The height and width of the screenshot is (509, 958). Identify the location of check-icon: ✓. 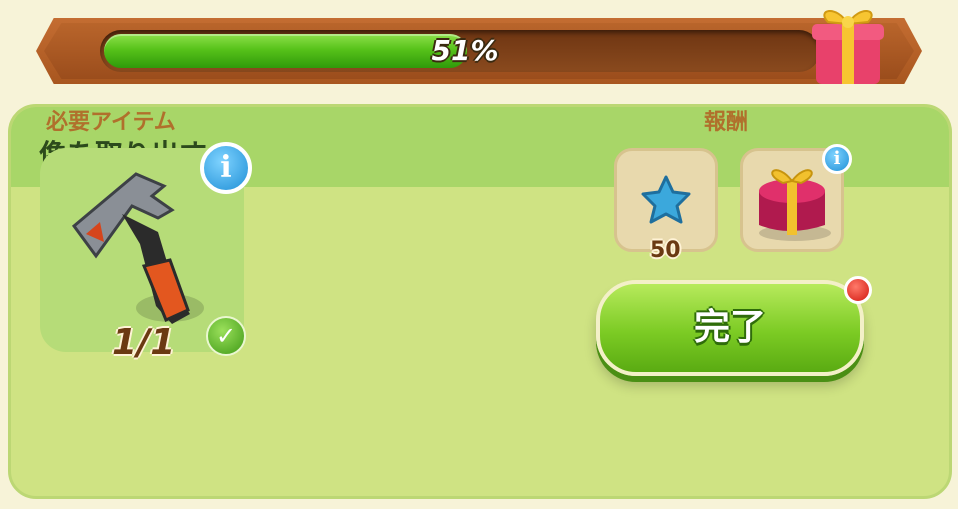
(226, 336).